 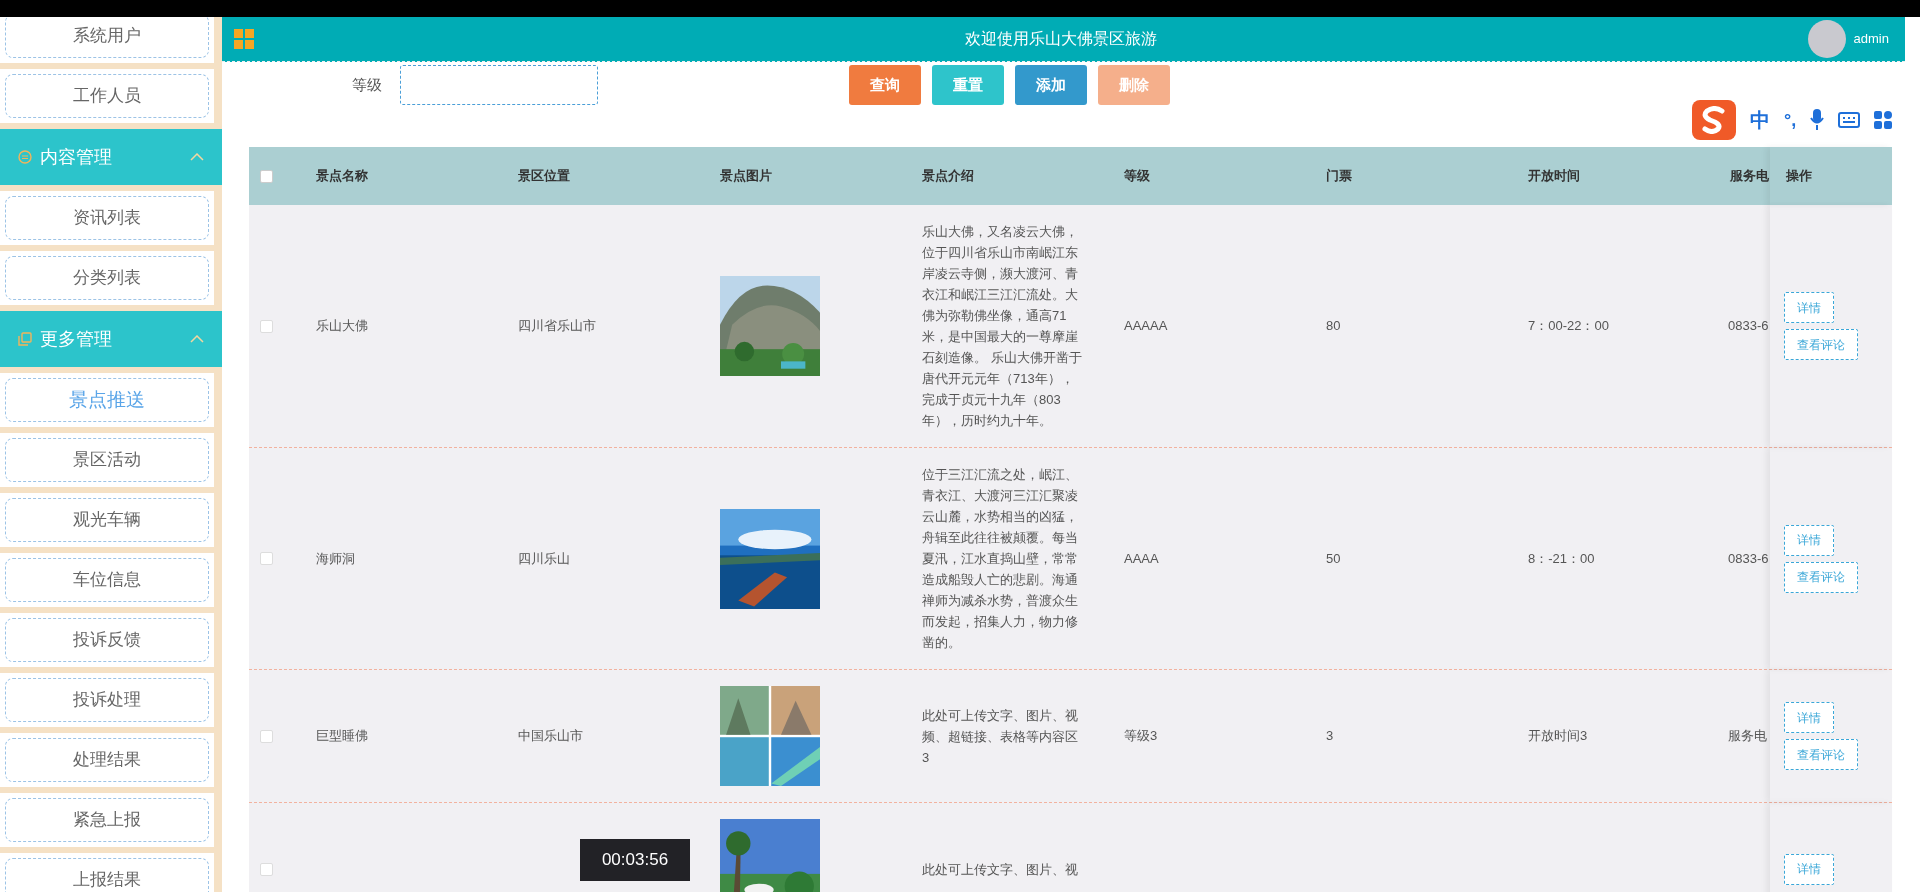 I want to click on header-title: 欢迎使用乐山大佛景区旅游, so click(x=1060, y=39).